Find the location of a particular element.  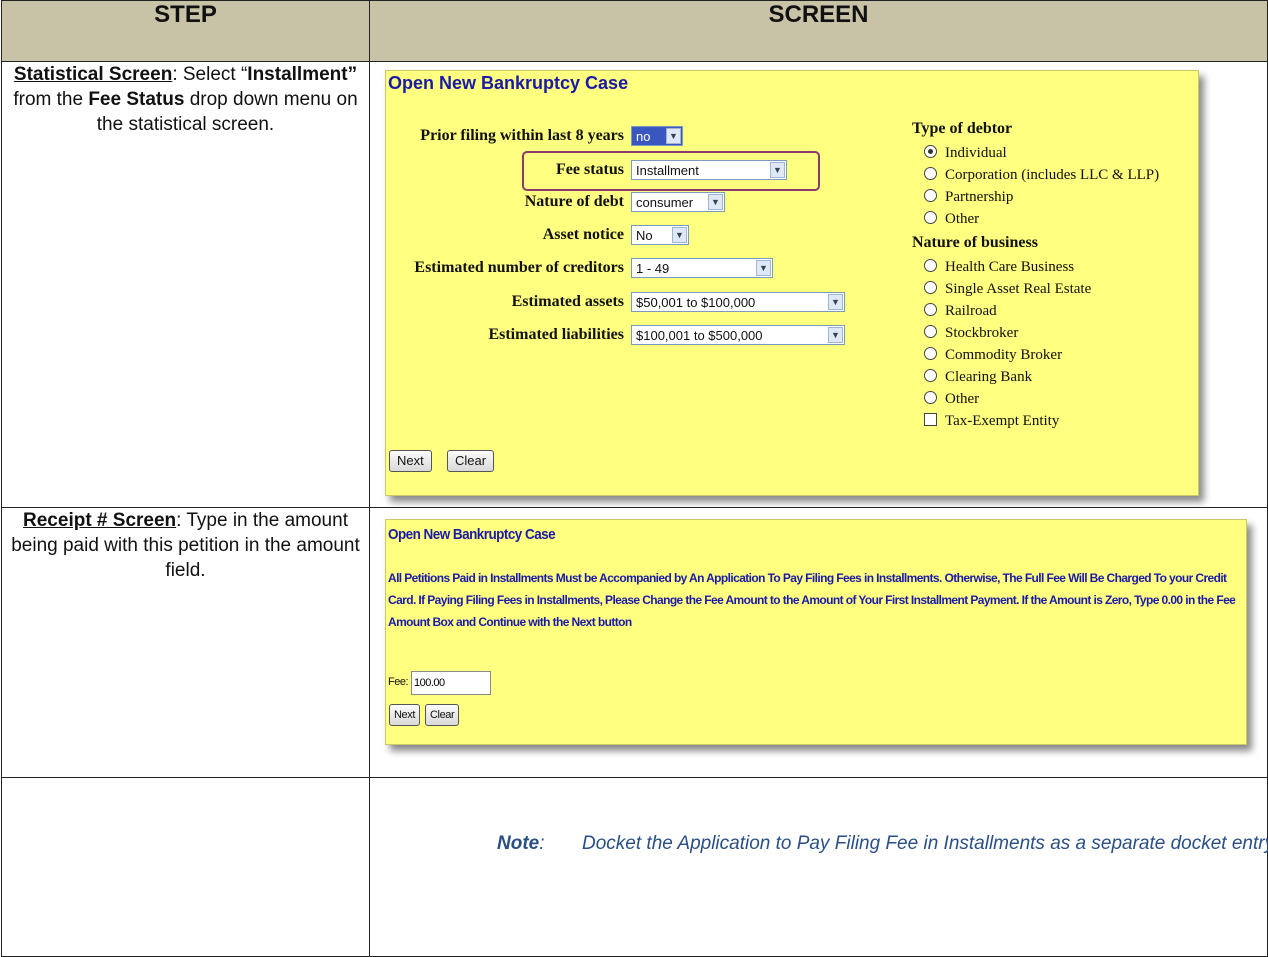

debtor-option: Corporation (includes LLC & LLP) is located at coordinates (1041, 175).